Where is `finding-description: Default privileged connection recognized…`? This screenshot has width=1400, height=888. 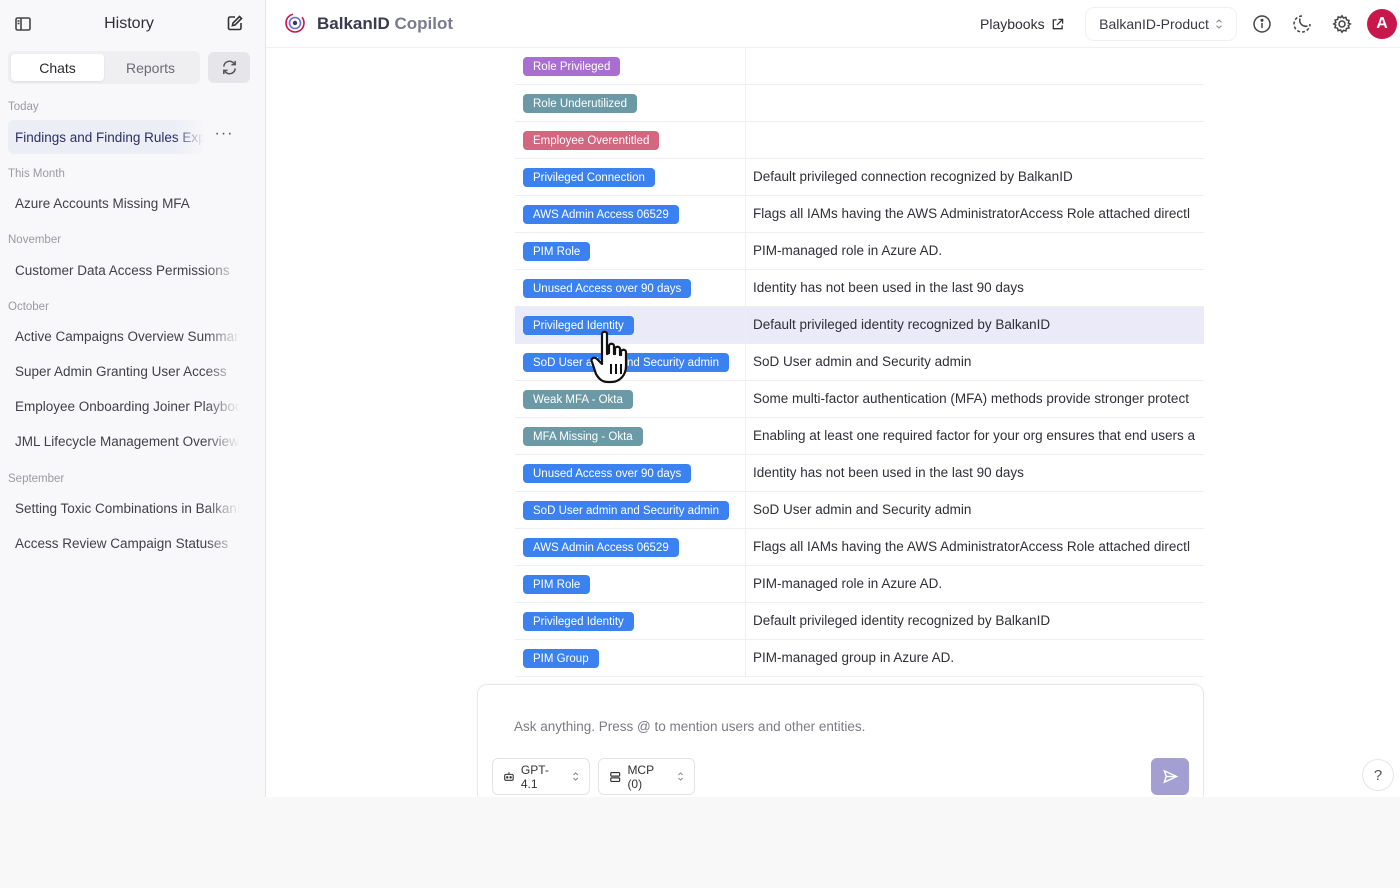
finding-description: Default privileged connection recognized… is located at coordinates (913, 176).